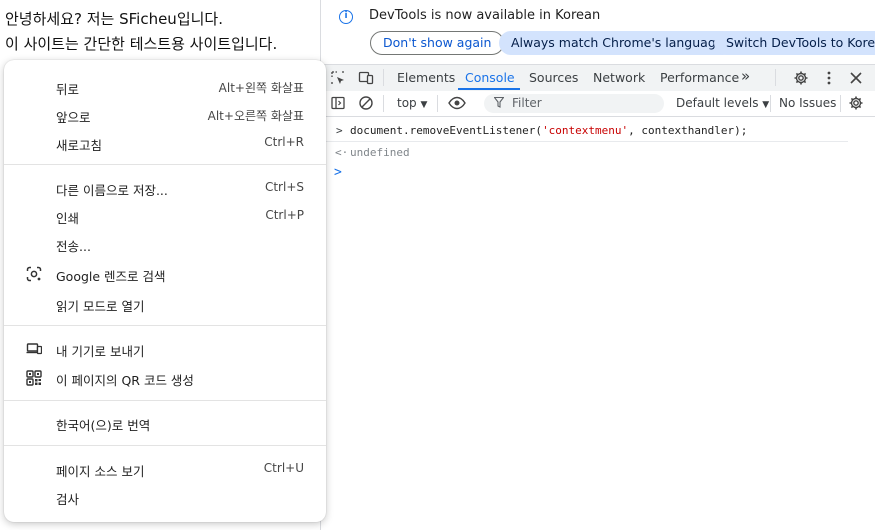  I want to click on menu-item-translate: 한국어(으)로 번역, so click(165, 423).